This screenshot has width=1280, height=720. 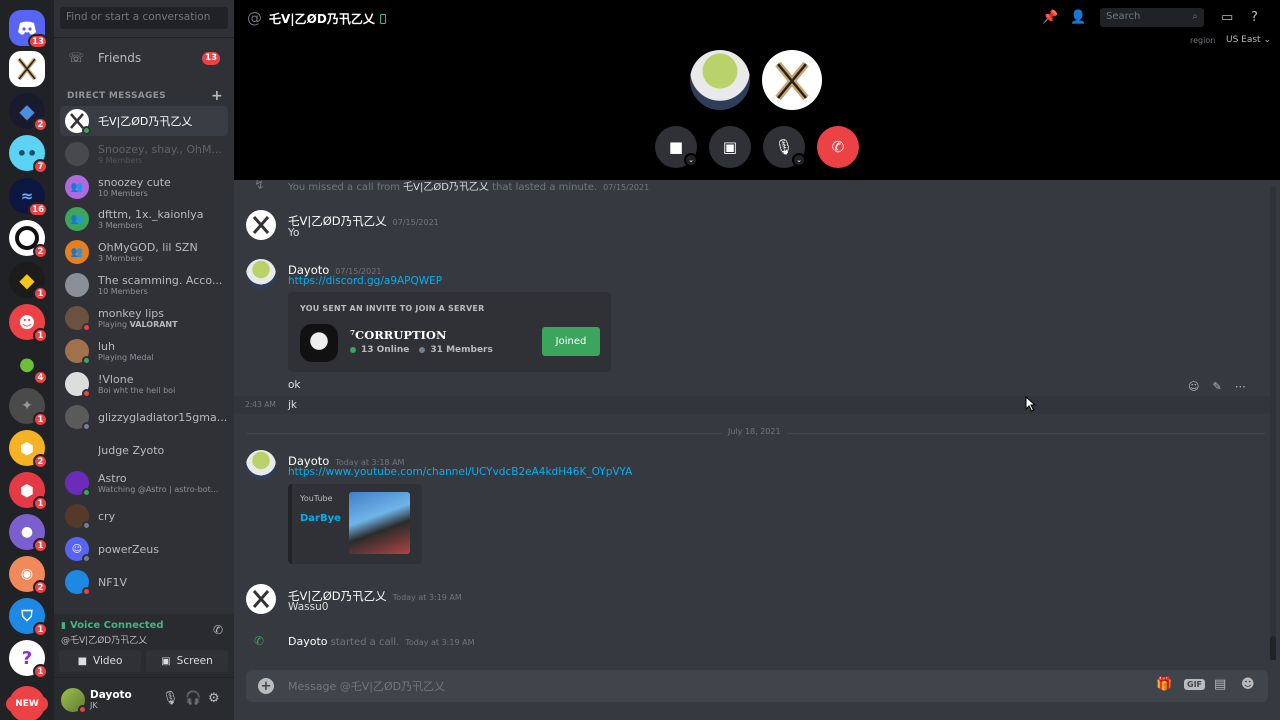 What do you see at coordinates (1273, 648) in the screenshot?
I see `scrollbar-thumb` at bounding box center [1273, 648].